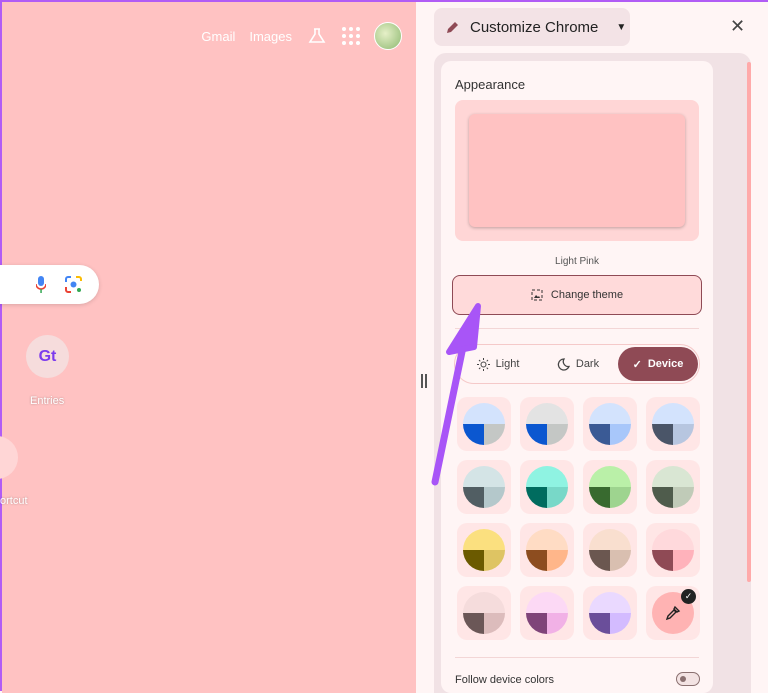 The image size is (768, 693). I want to click on mode-dark-button: Dark, so click(578, 364).